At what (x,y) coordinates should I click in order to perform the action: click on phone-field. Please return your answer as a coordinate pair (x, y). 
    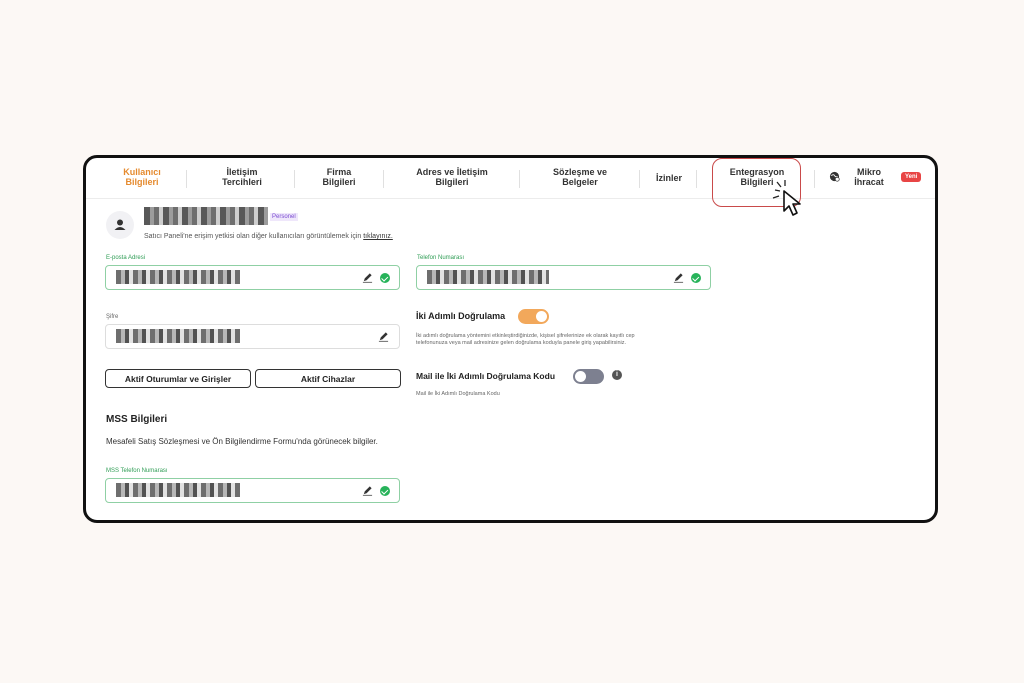
    Looking at the image, I should click on (563, 277).